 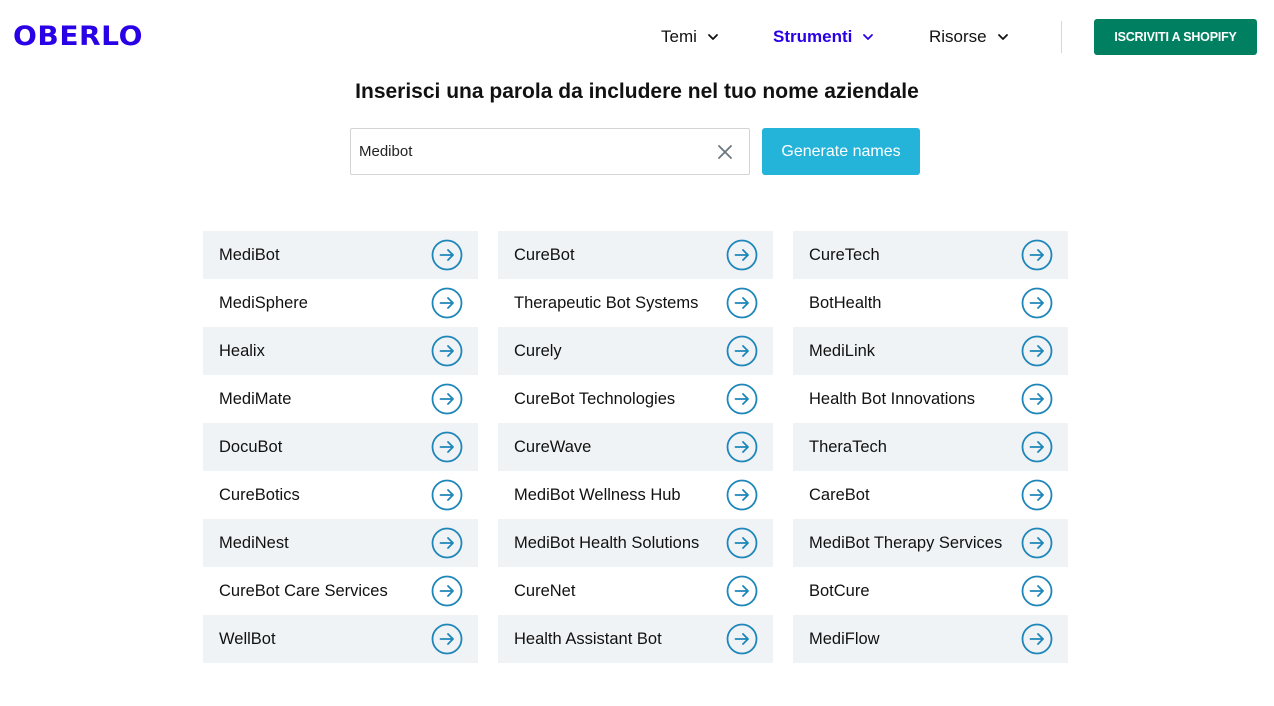 What do you see at coordinates (249, 254) in the screenshot?
I see `name-result-label: MediBot` at bounding box center [249, 254].